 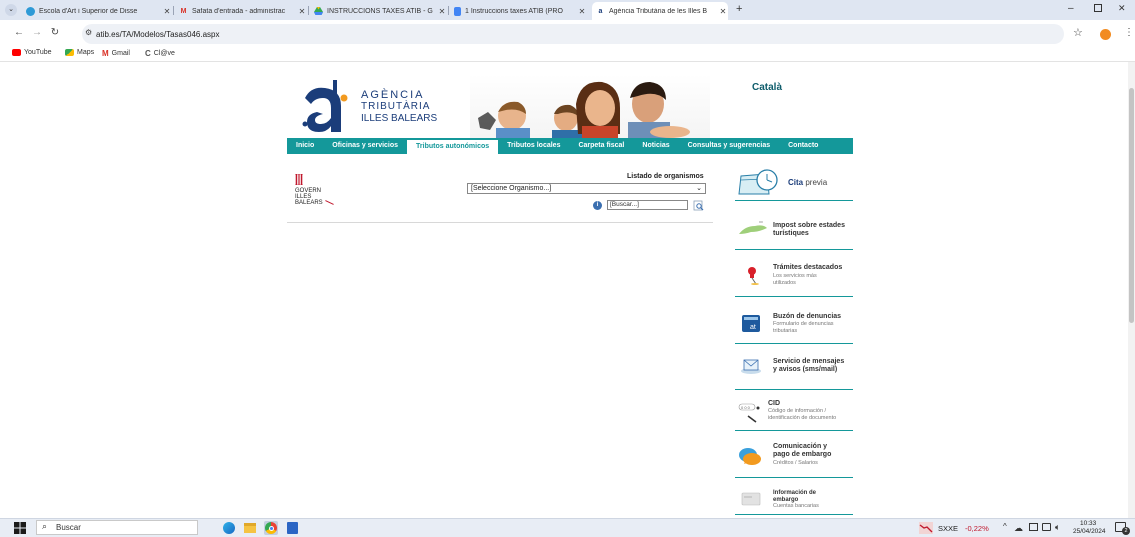 What do you see at coordinates (68, 527) in the screenshot?
I see `taskbar-search-label: Buscar` at bounding box center [68, 527].